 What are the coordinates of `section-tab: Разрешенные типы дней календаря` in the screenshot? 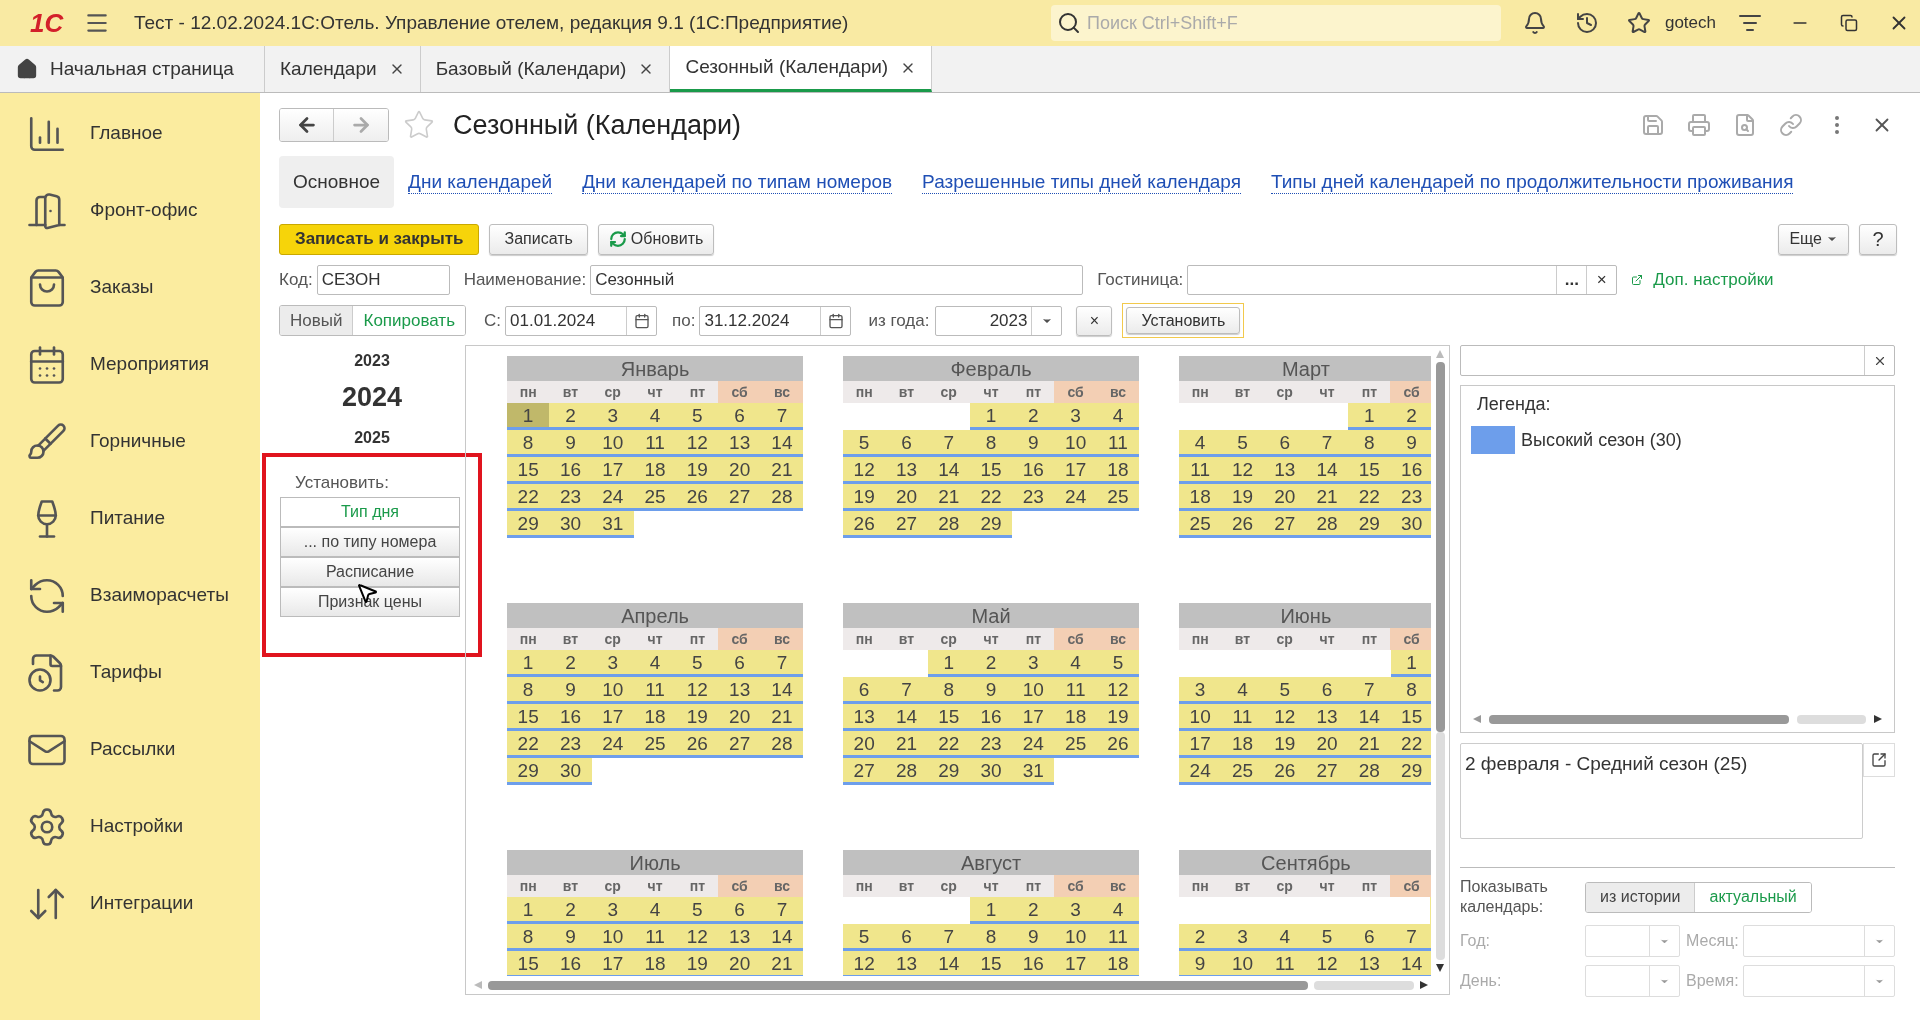 It's located at (1081, 182).